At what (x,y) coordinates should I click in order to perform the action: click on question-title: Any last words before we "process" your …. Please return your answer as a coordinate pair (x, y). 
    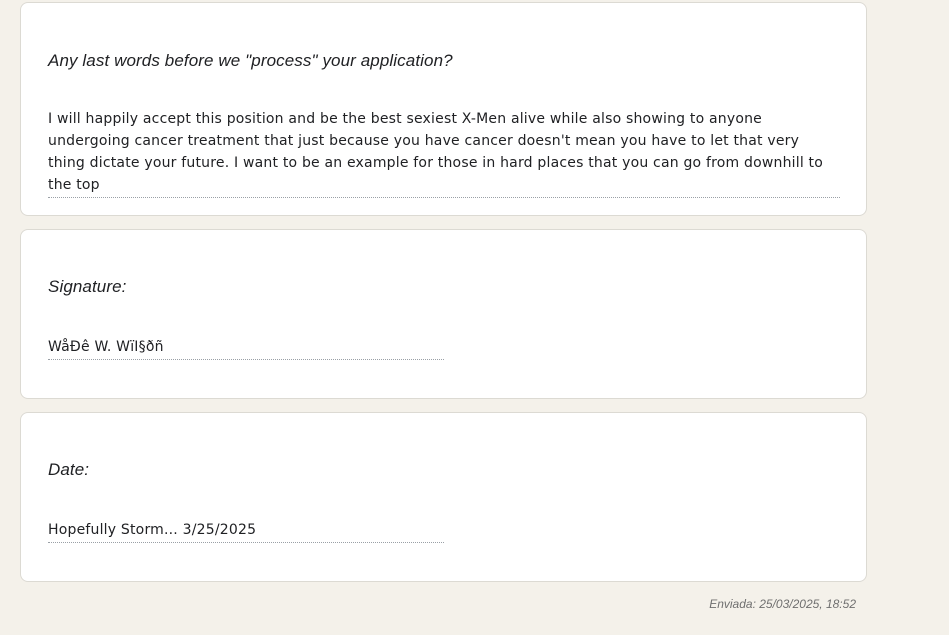
    Looking at the image, I should click on (250, 60).